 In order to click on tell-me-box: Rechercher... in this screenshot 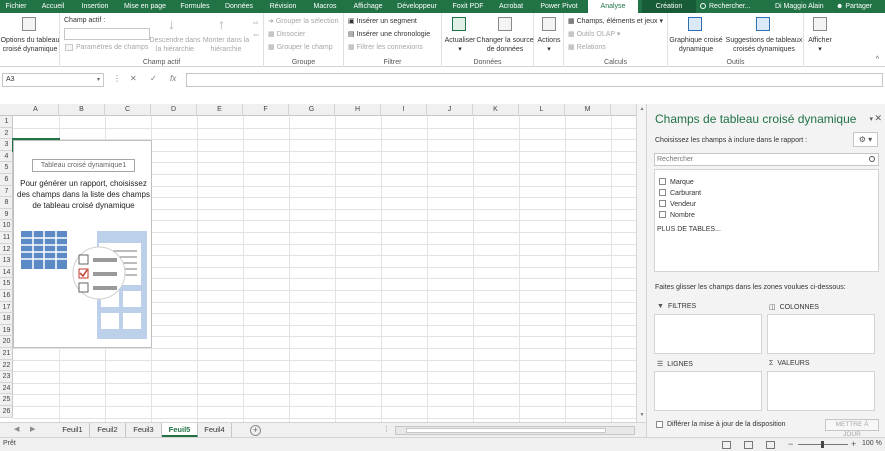, I will do `click(725, 6)`.